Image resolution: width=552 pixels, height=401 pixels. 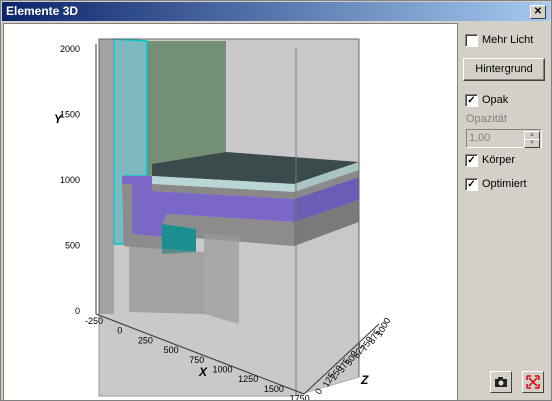 What do you see at coordinates (196, 360) in the screenshot?
I see `x-tick-label: 750` at bounding box center [196, 360].